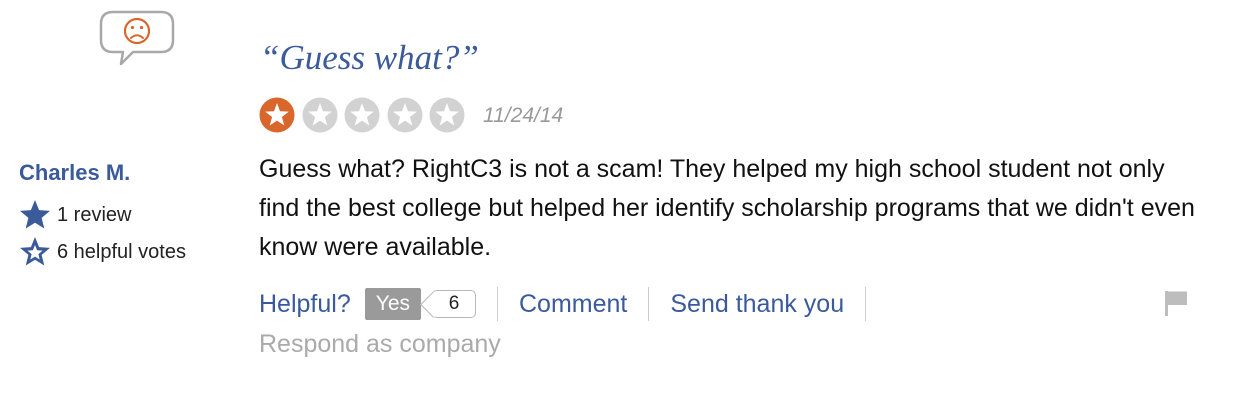 The height and width of the screenshot is (402, 1246). I want to click on frown-face-icon, so click(137, 38).